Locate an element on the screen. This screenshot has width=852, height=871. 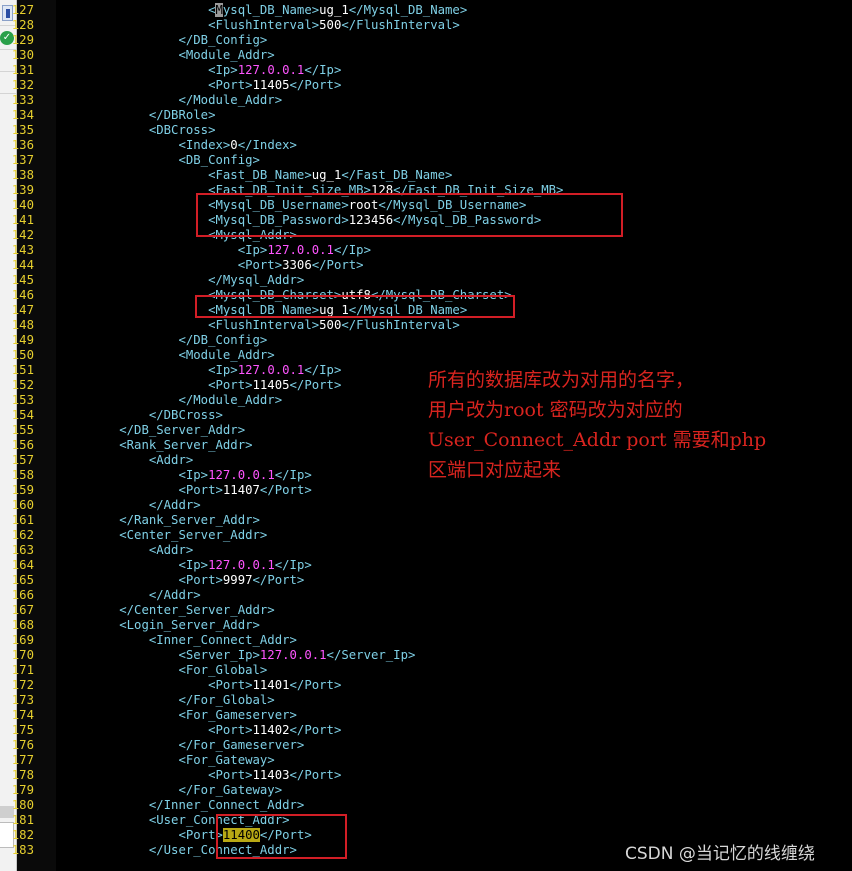
line-number: 140 is located at coordinates (22, 205).